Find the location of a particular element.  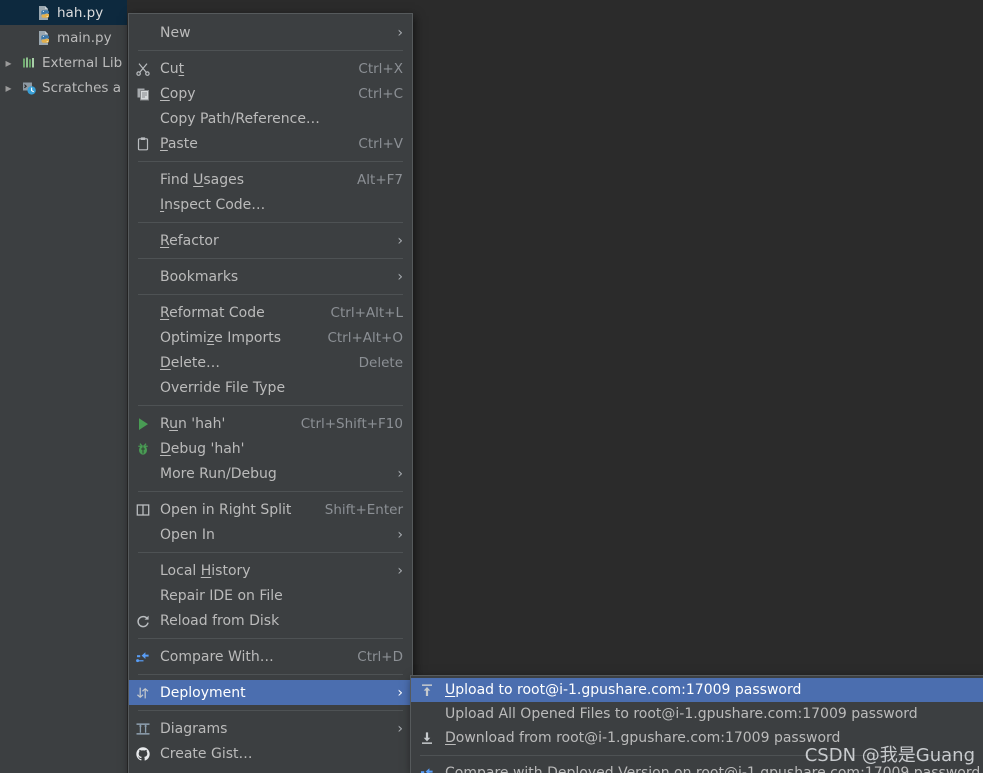

tree-item-label: hah.py is located at coordinates (80, 12).